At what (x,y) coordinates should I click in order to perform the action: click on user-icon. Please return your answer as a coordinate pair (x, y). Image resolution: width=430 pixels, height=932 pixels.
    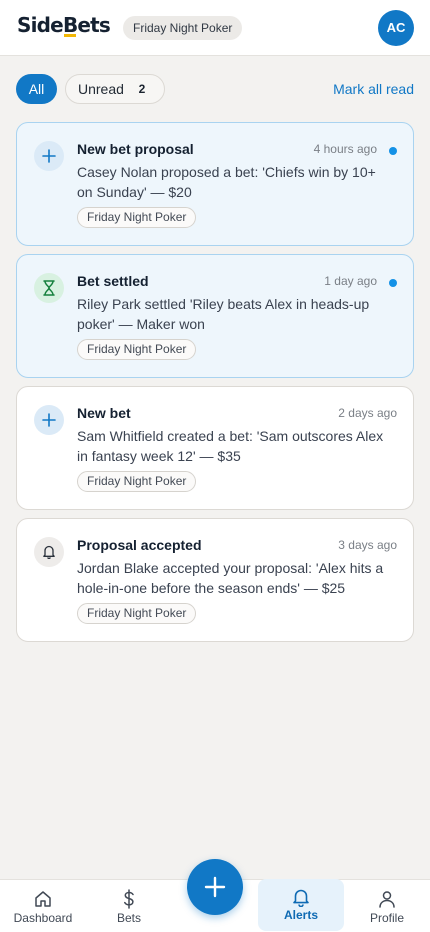
    Looking at the image, I should click on (387, 899).